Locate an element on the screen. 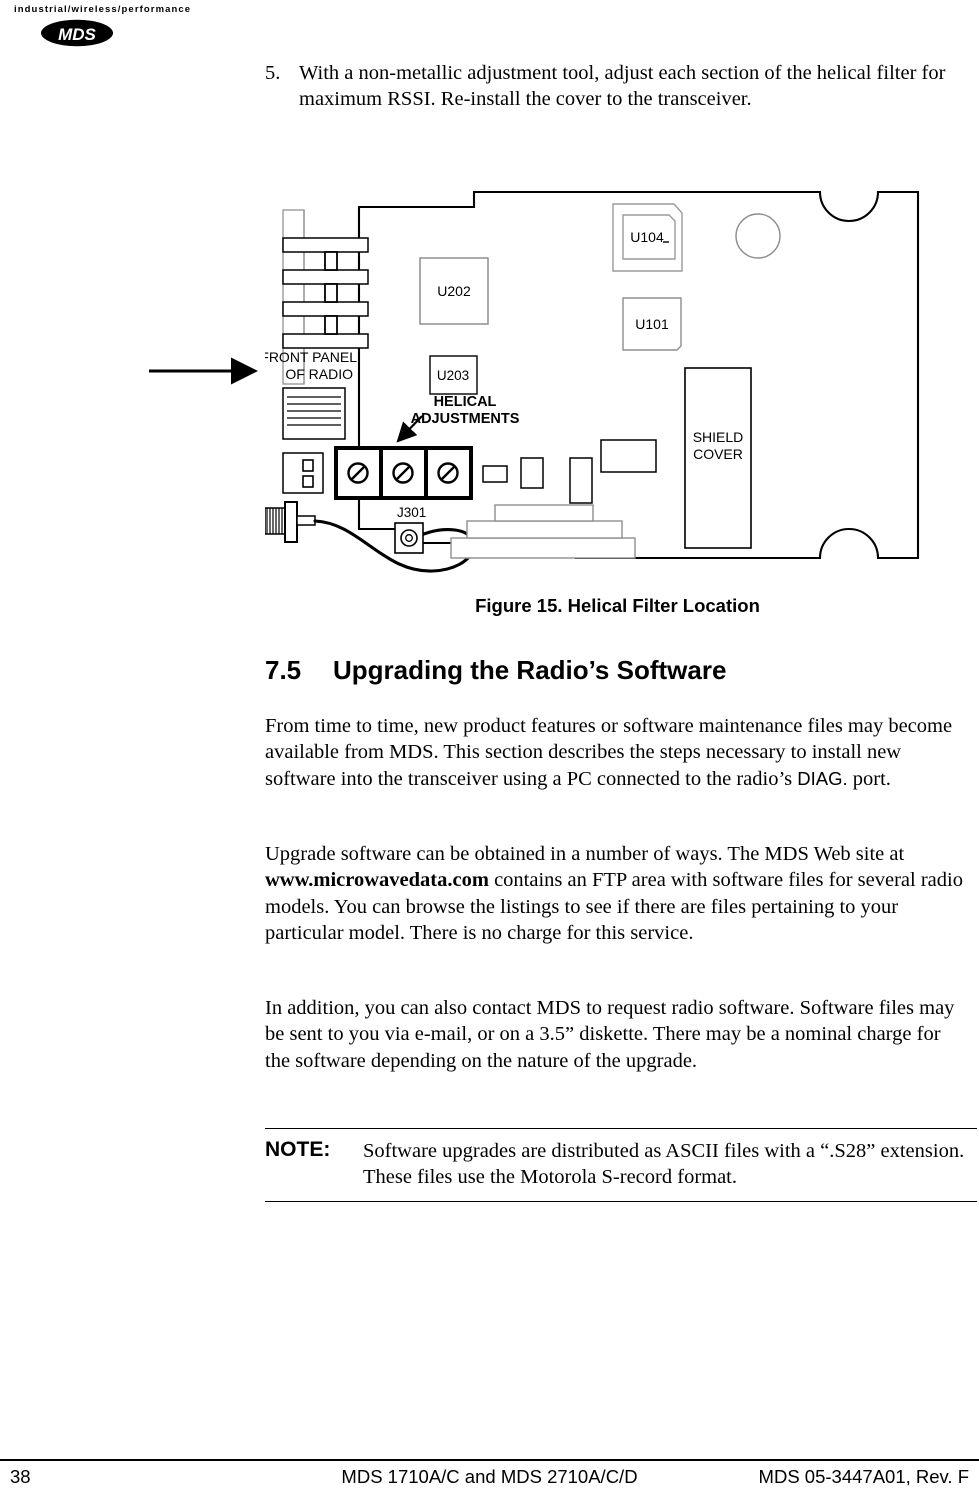 The height and width of the screenshot is (1492, 979). shield-cover: SHIELD COVER is located at coordinates (718, 458).